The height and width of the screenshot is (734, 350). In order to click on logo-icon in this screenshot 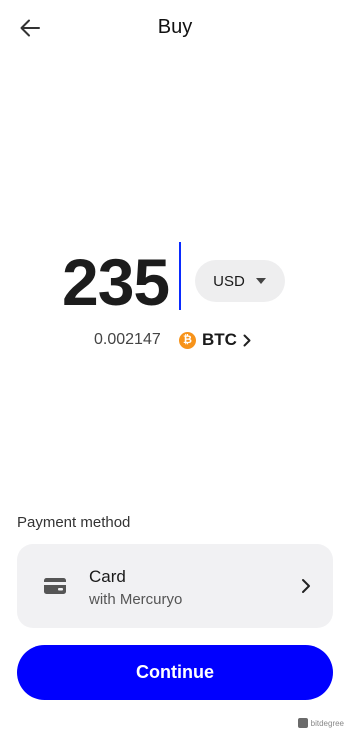, I will do `click(302, 723)`.